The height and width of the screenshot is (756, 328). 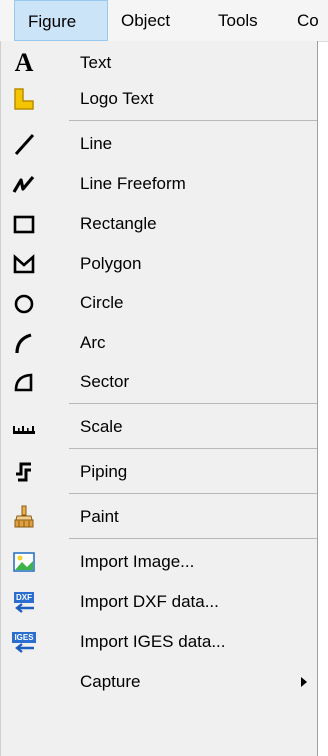 I want to click on menu-bar: Figure Object Tools Co, so click(x=164, y=21).